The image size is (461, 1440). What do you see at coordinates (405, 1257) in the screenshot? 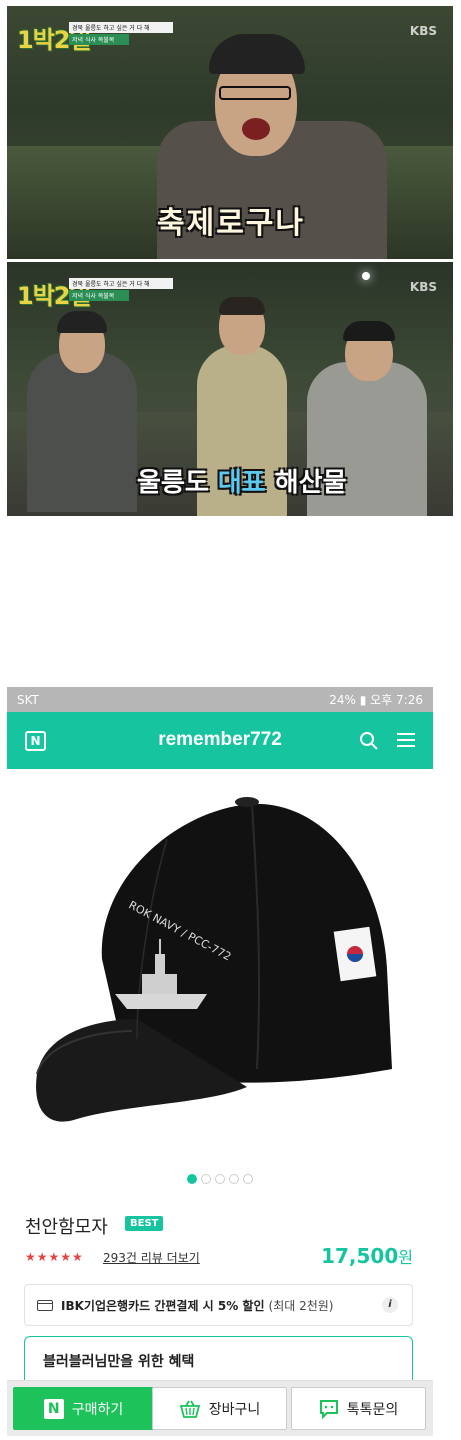
I see `price-currency: 원` at bounding box center [405, 1257].